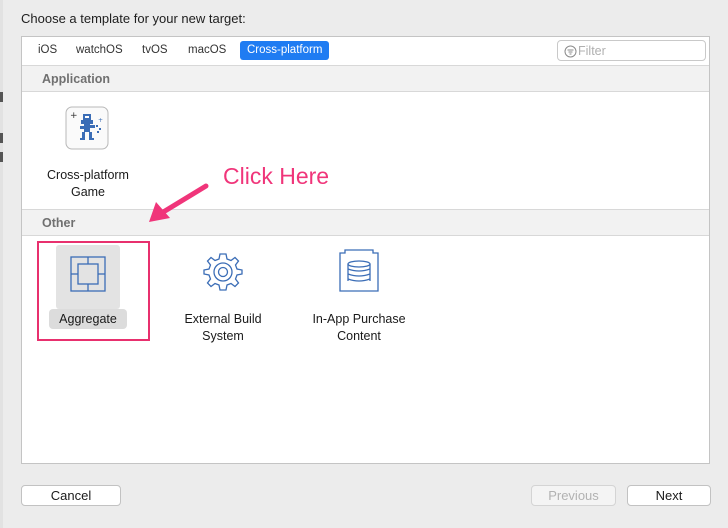  Describe the element at coordinates (365, 78) in the screenshot. I see `section-header-application: Application` at that location.